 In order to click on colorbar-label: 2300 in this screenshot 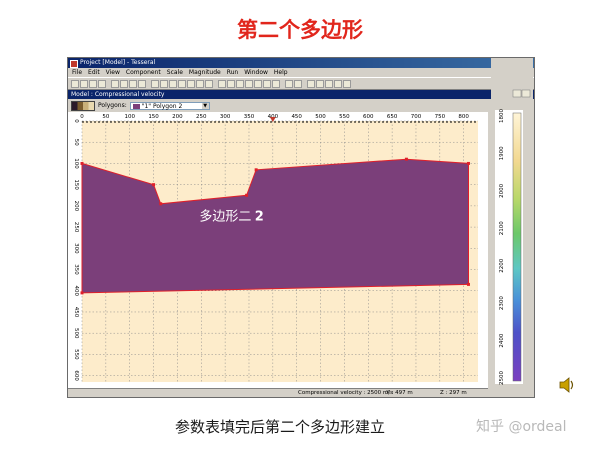, I will do `click(502, 303)`.